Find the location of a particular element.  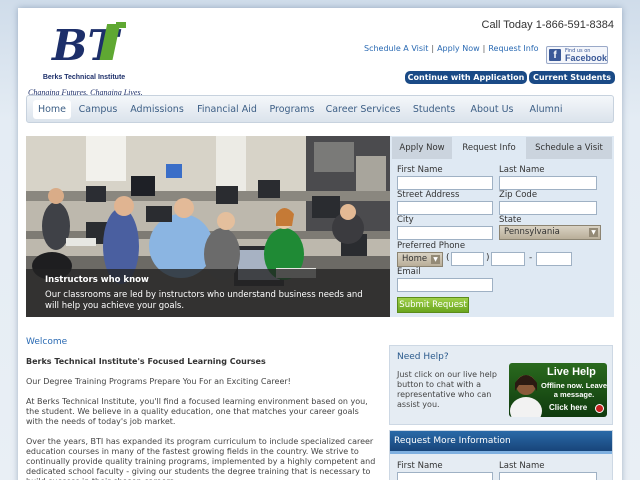

institute-name: Berks Technical Institute is located at coordinates (84, 77).